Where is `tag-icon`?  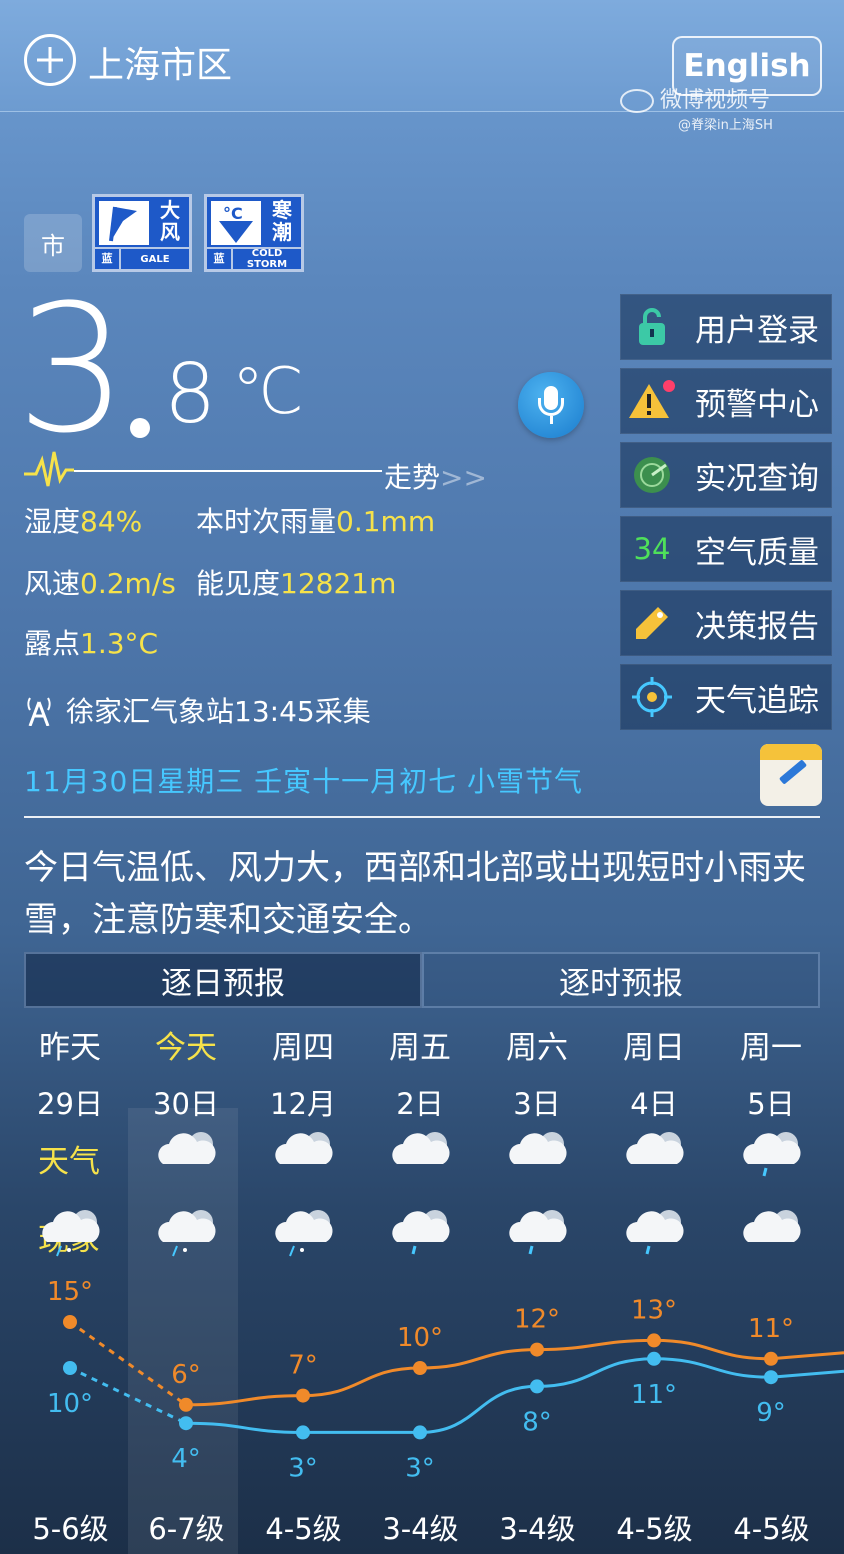 tag-icon is located at coordinates (652, 623).